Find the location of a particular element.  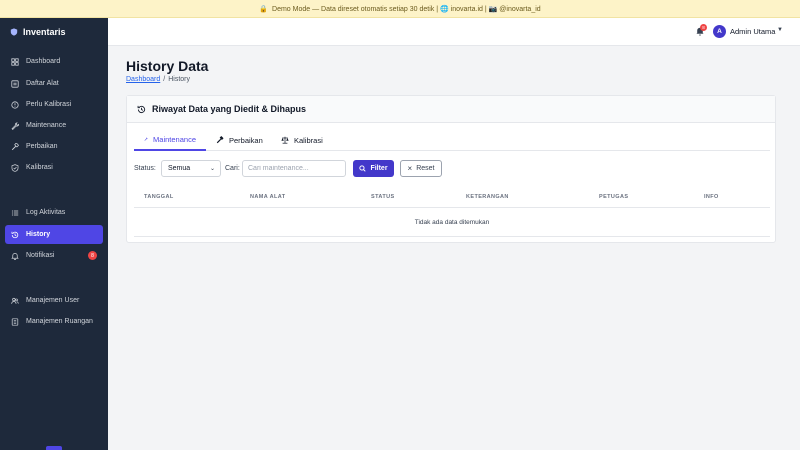

tab-label: Maintenance is located at coordinates (174, 139).